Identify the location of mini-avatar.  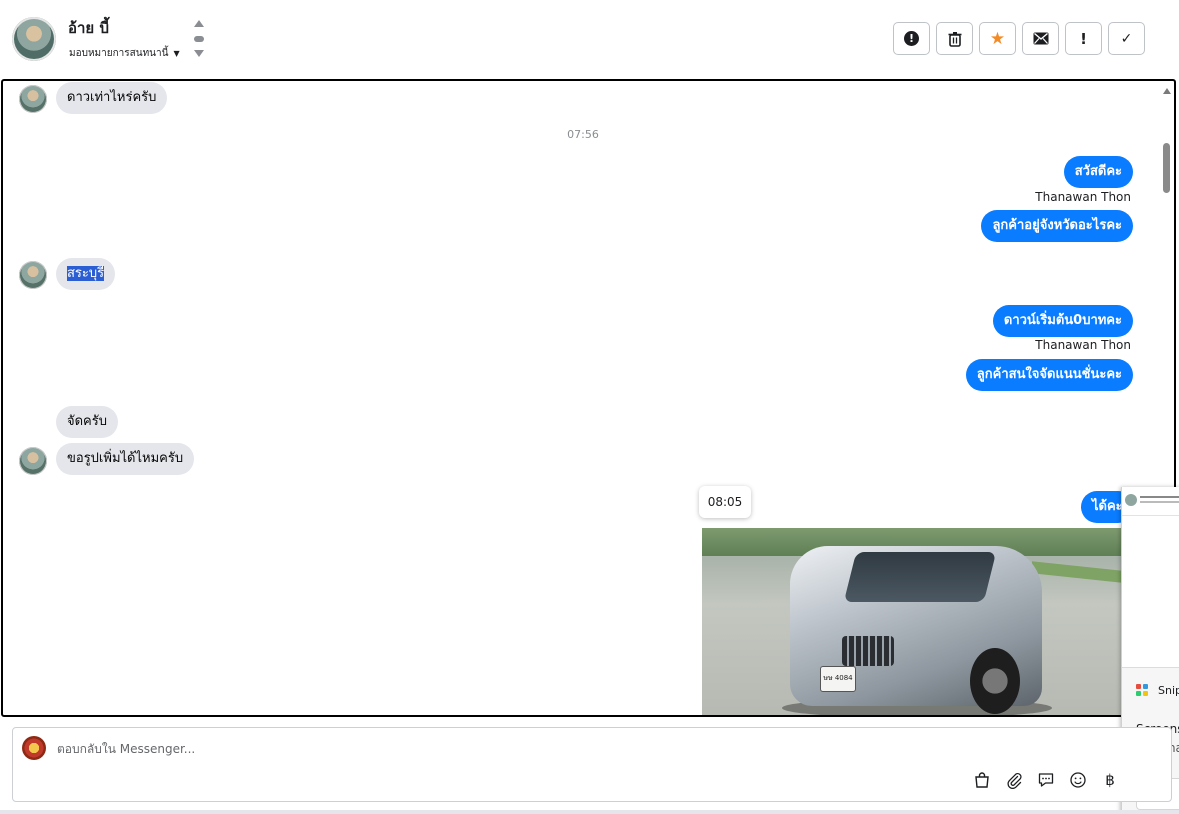
(1131, 500).